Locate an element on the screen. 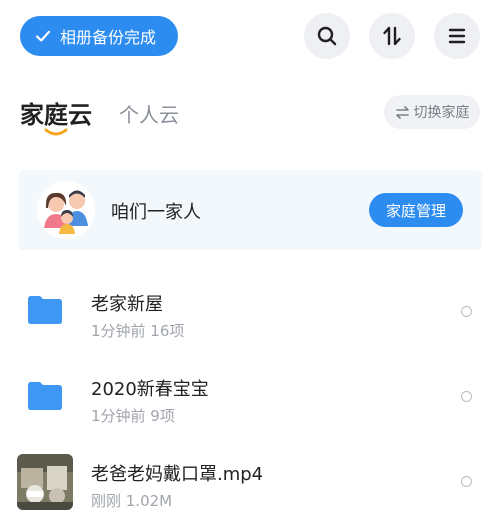 The image size is (500, 532). backup-status-button: 相册备份完成 is located at coordinates (99, 36).